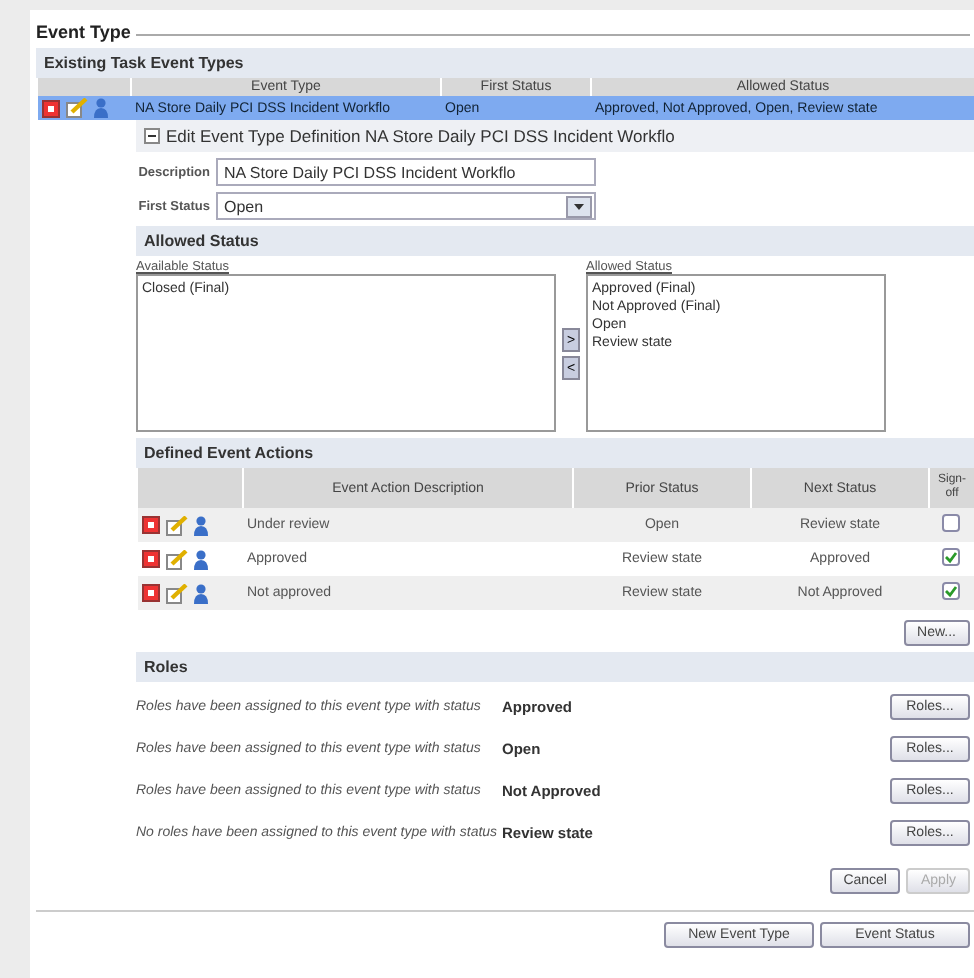 The width and height of the screenshot is (974, 978). Describe the element at coordinates (420, 136) in the screenshot. I see `edit-title: Edit Event Type Definition NA Store Daily PCI DSS Incident Workflo` at that location.